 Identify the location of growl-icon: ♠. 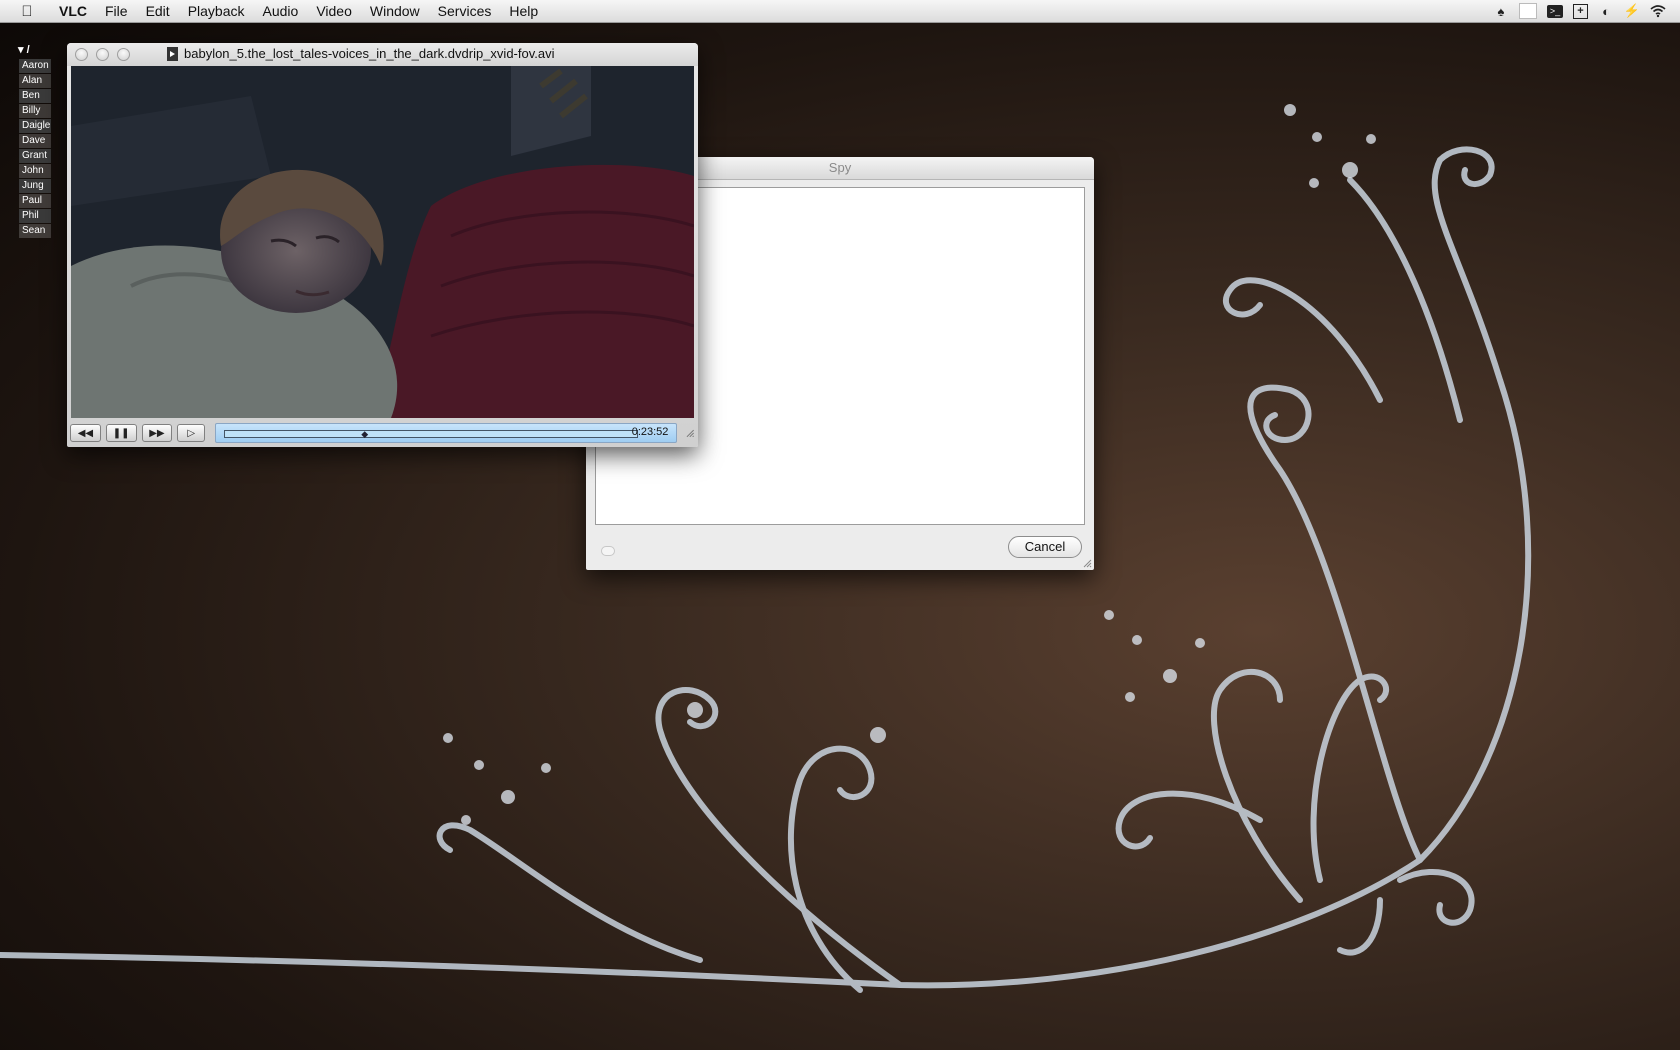
(1501, 11).